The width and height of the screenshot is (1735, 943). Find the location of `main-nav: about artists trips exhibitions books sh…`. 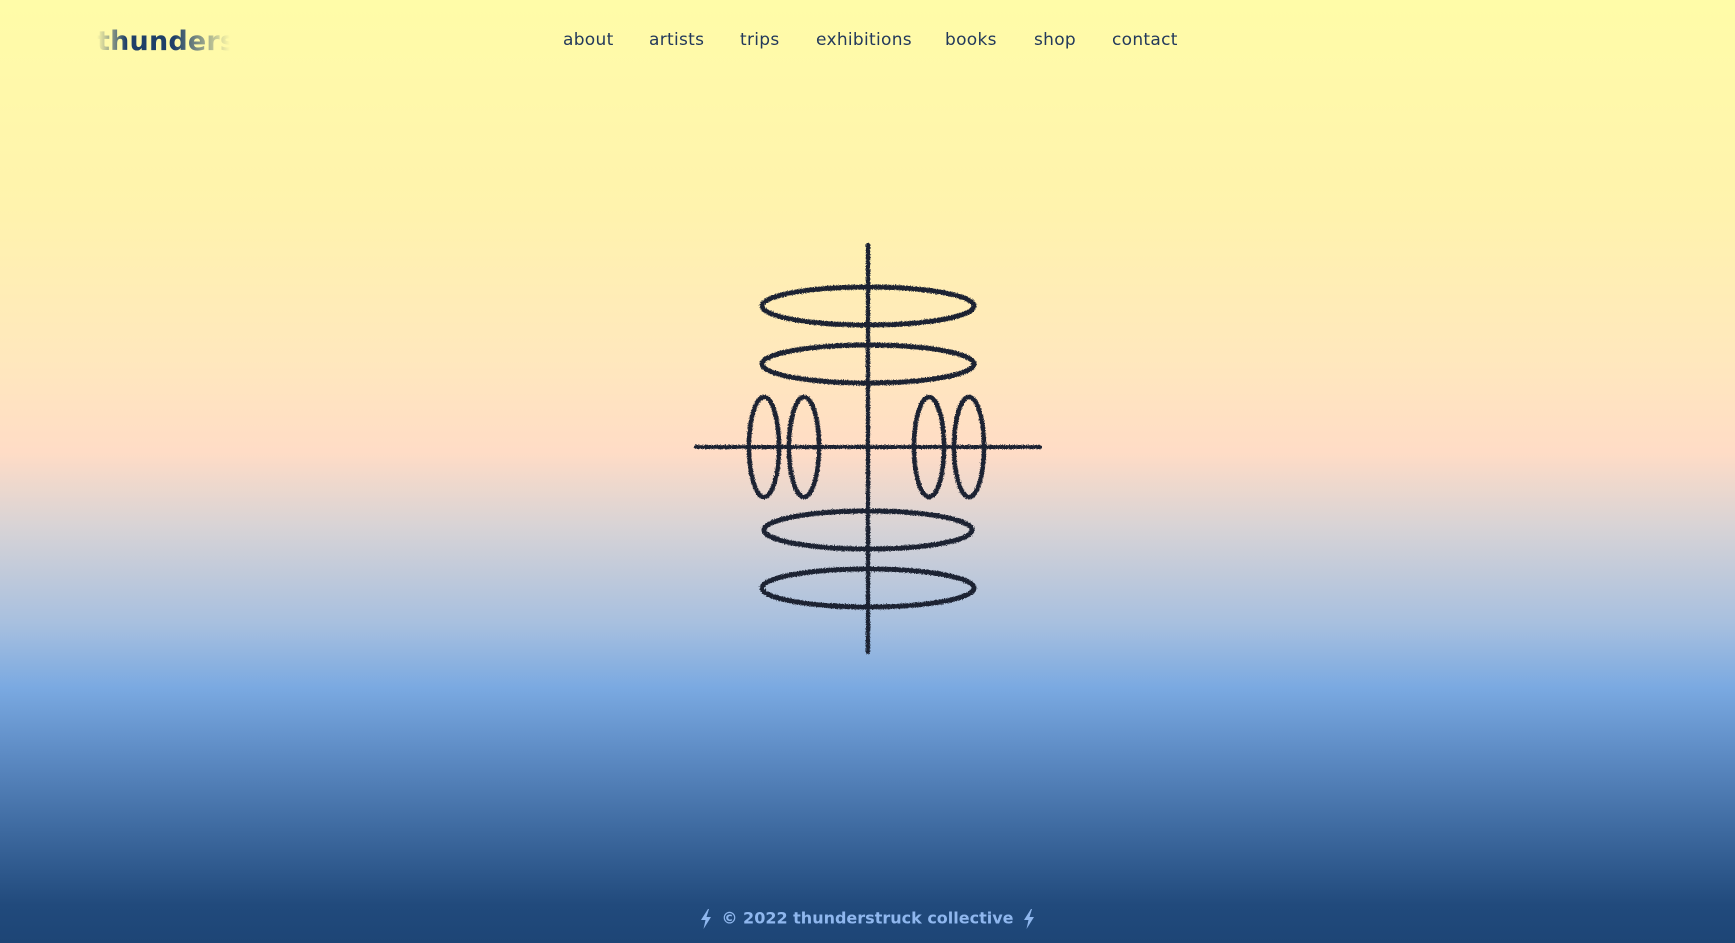

main-nav: about artists trips exhibitions books sh… is located at coordinates (867, 40).